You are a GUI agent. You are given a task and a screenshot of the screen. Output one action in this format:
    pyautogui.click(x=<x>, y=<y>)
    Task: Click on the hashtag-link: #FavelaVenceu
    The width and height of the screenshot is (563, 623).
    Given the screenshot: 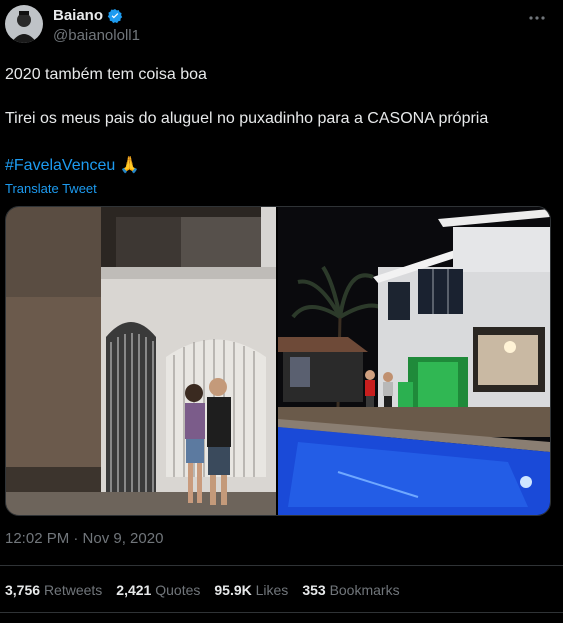 What is the action you would take?
    pyautogui.click(x=60, y=165)
    